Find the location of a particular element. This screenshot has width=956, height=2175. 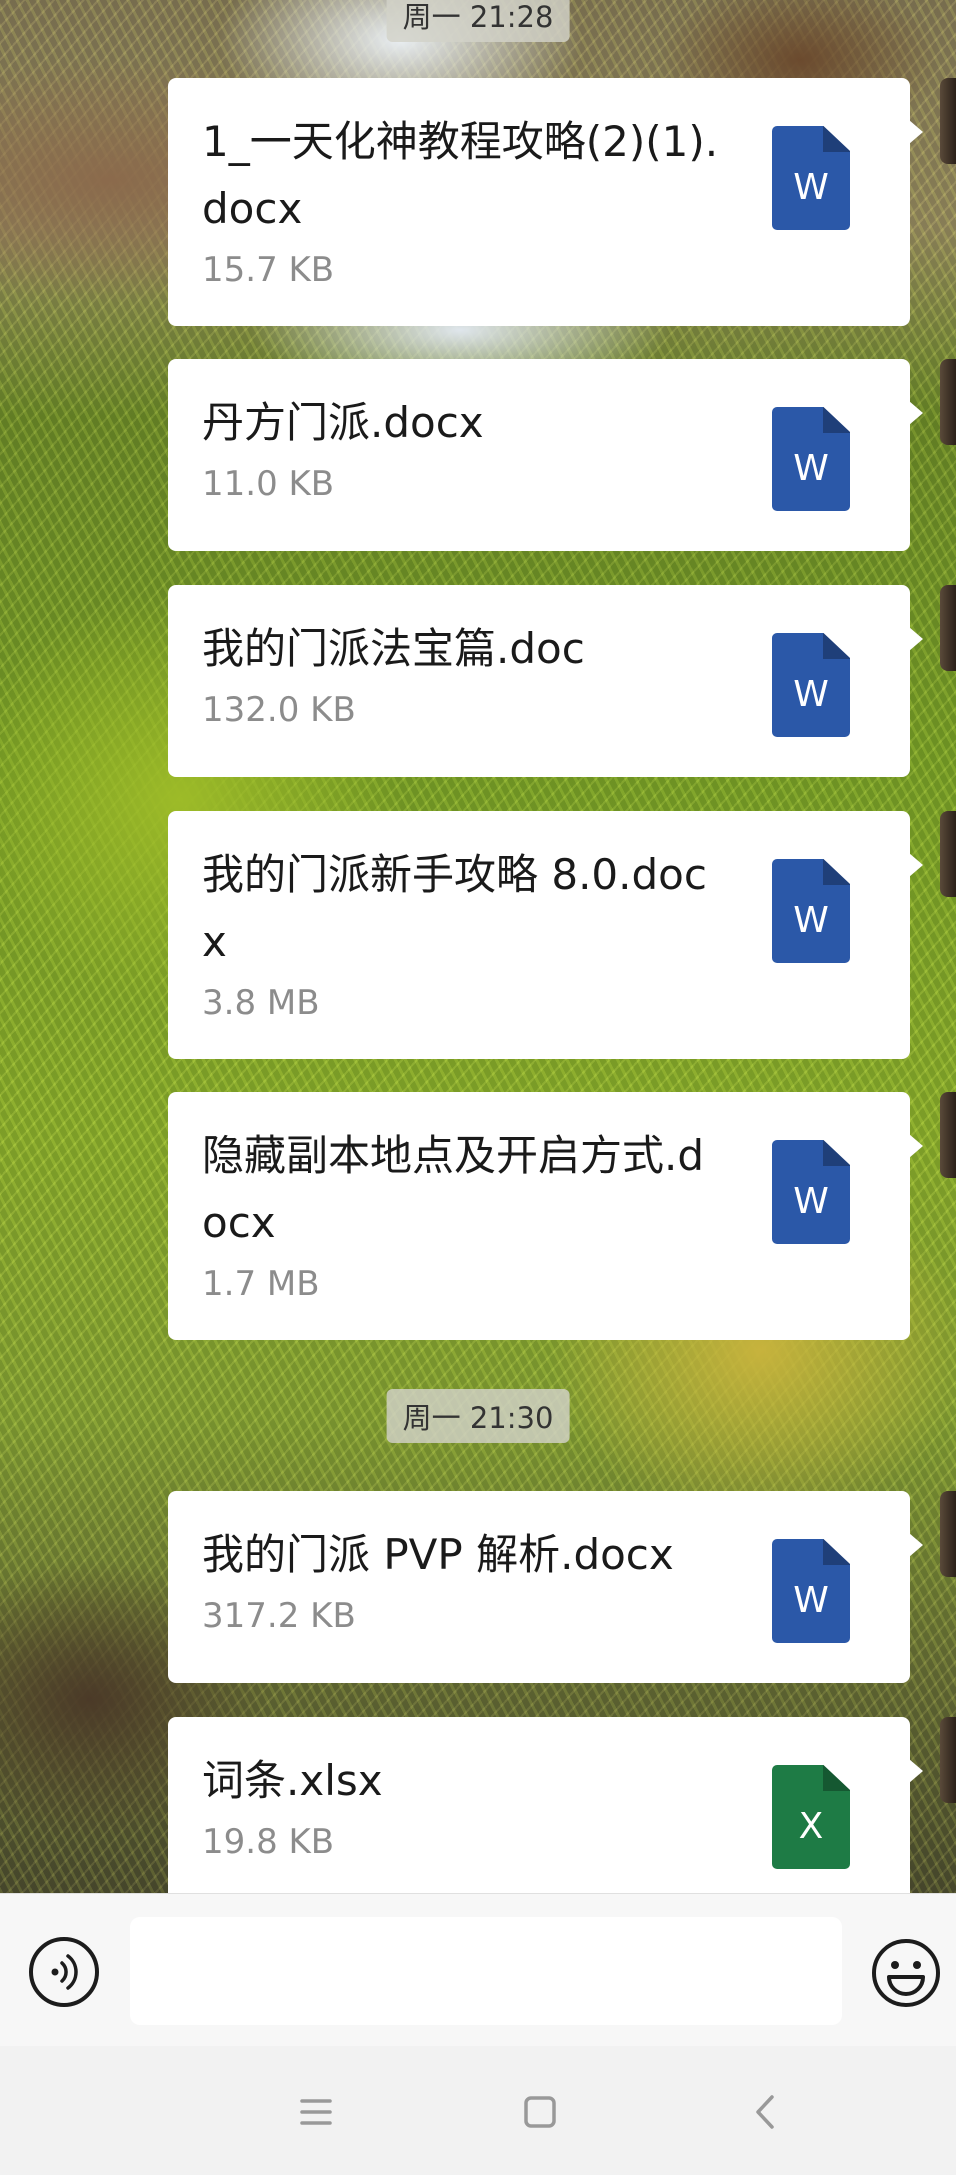

back-icon is located at coordinates (766, 2112).